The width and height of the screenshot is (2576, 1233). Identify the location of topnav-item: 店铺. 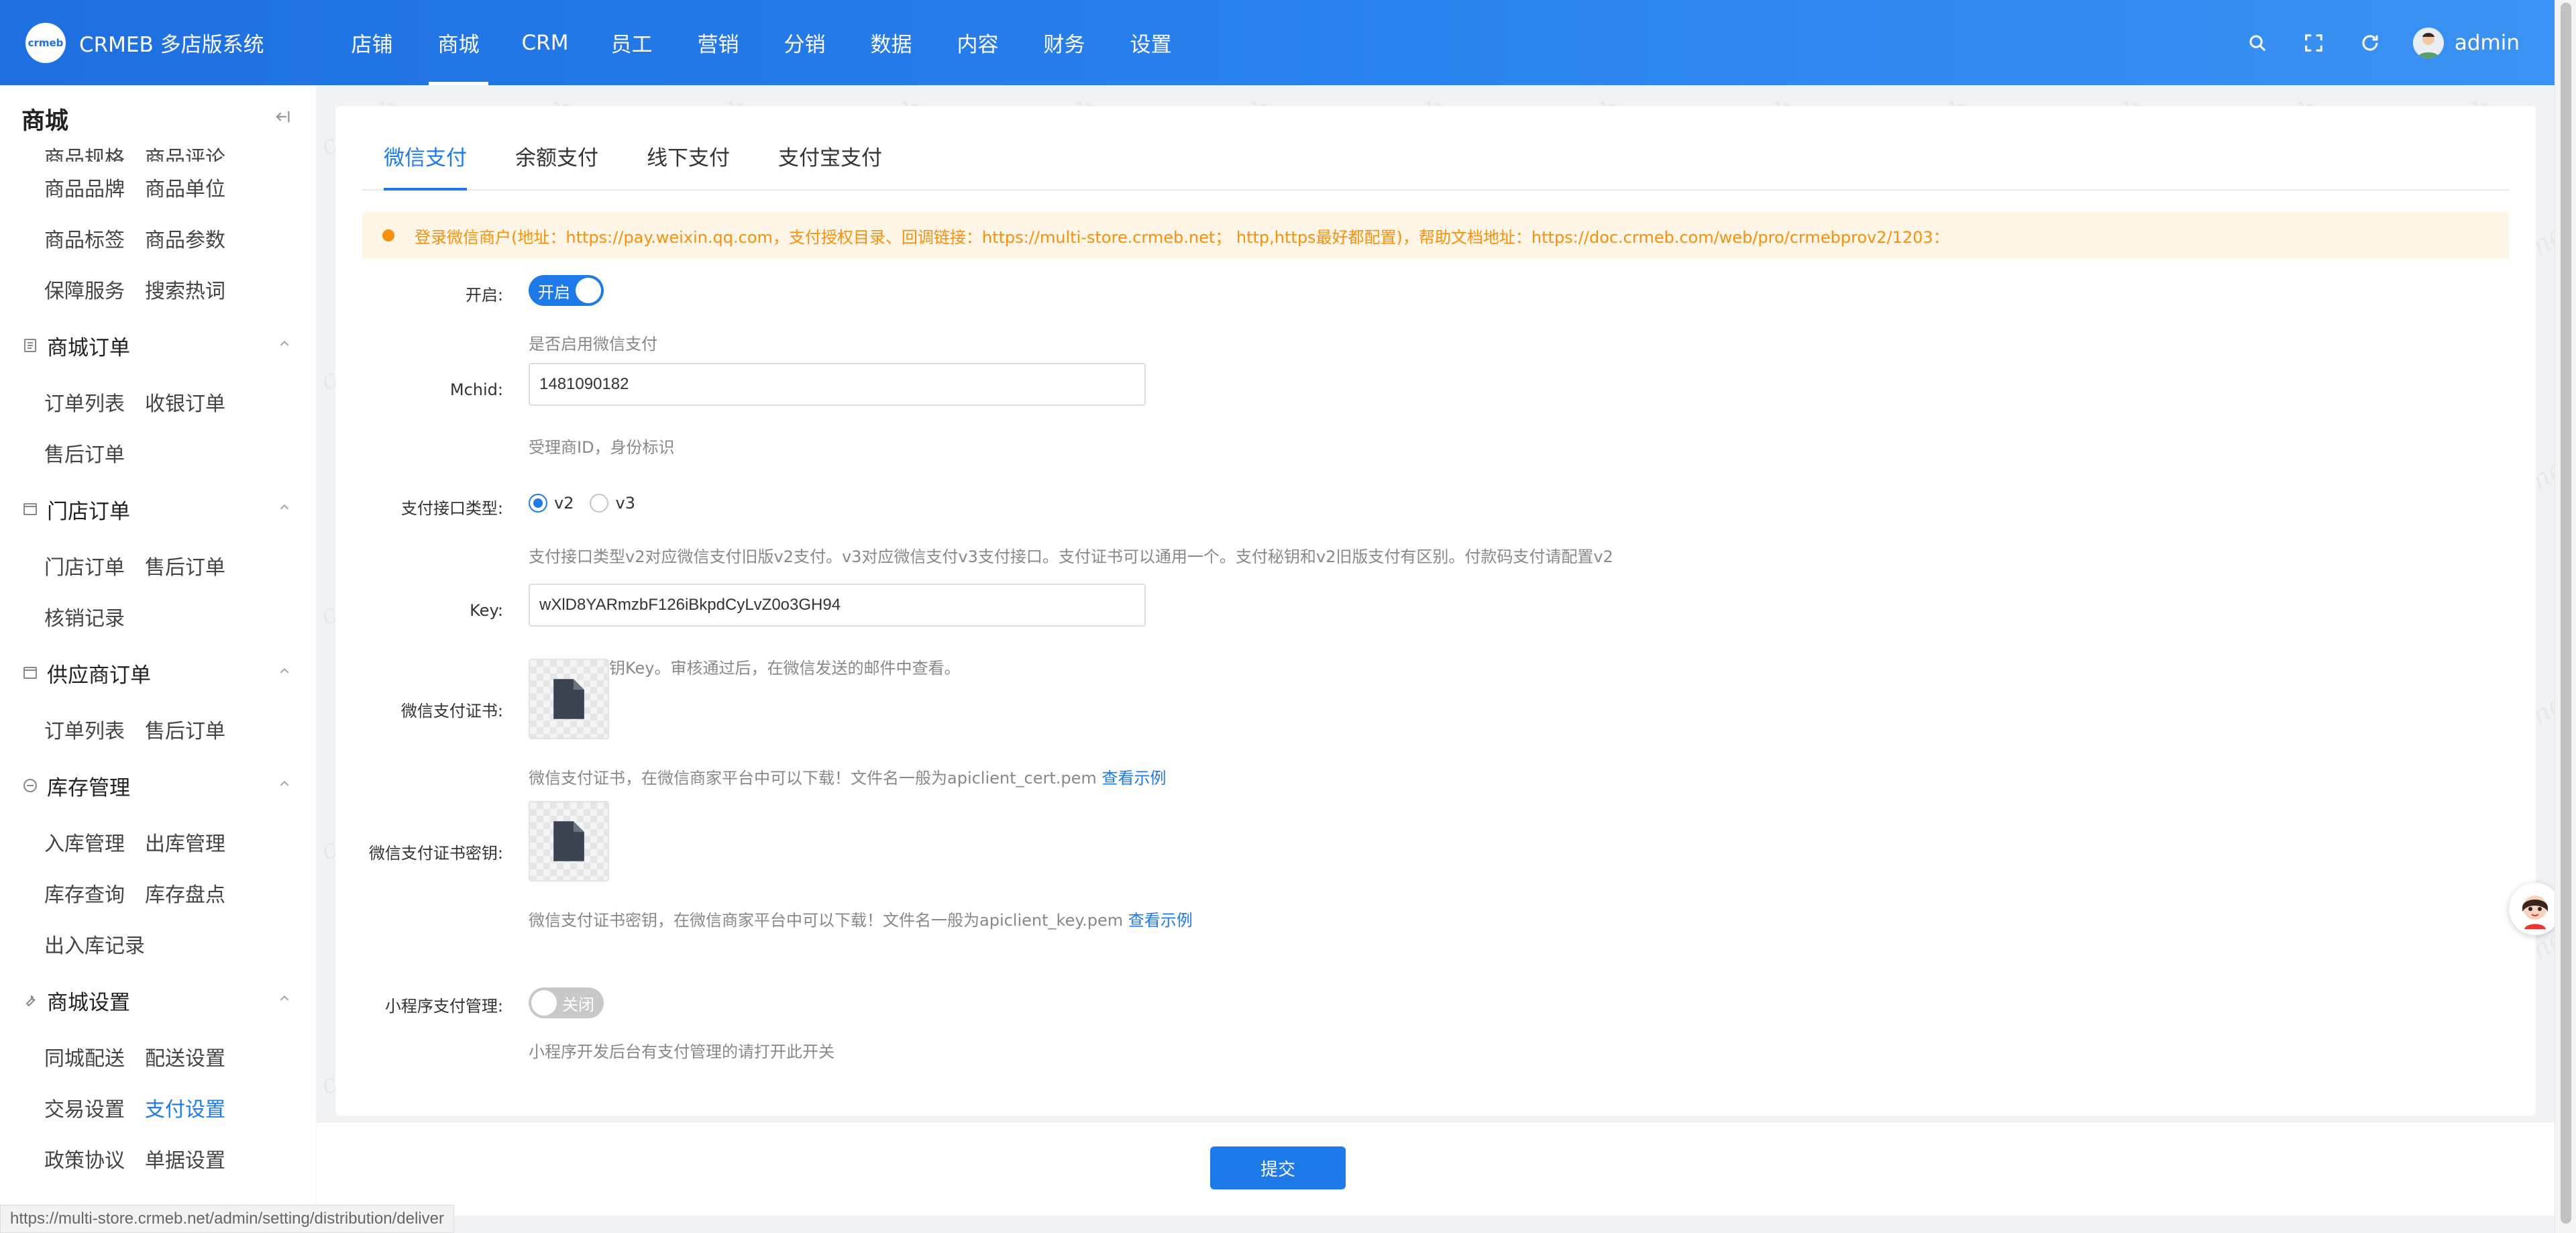
(372, 43).